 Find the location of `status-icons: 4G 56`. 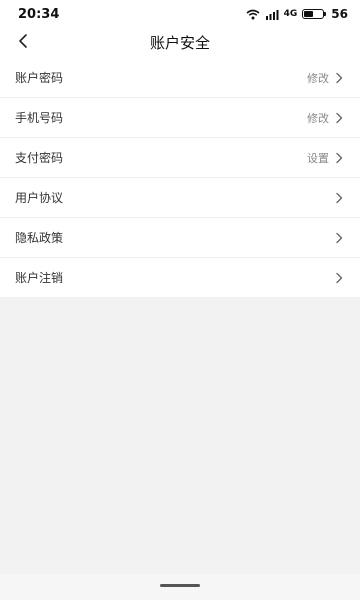

status-icons: 4G 56 is located at coordinates (297, 14).